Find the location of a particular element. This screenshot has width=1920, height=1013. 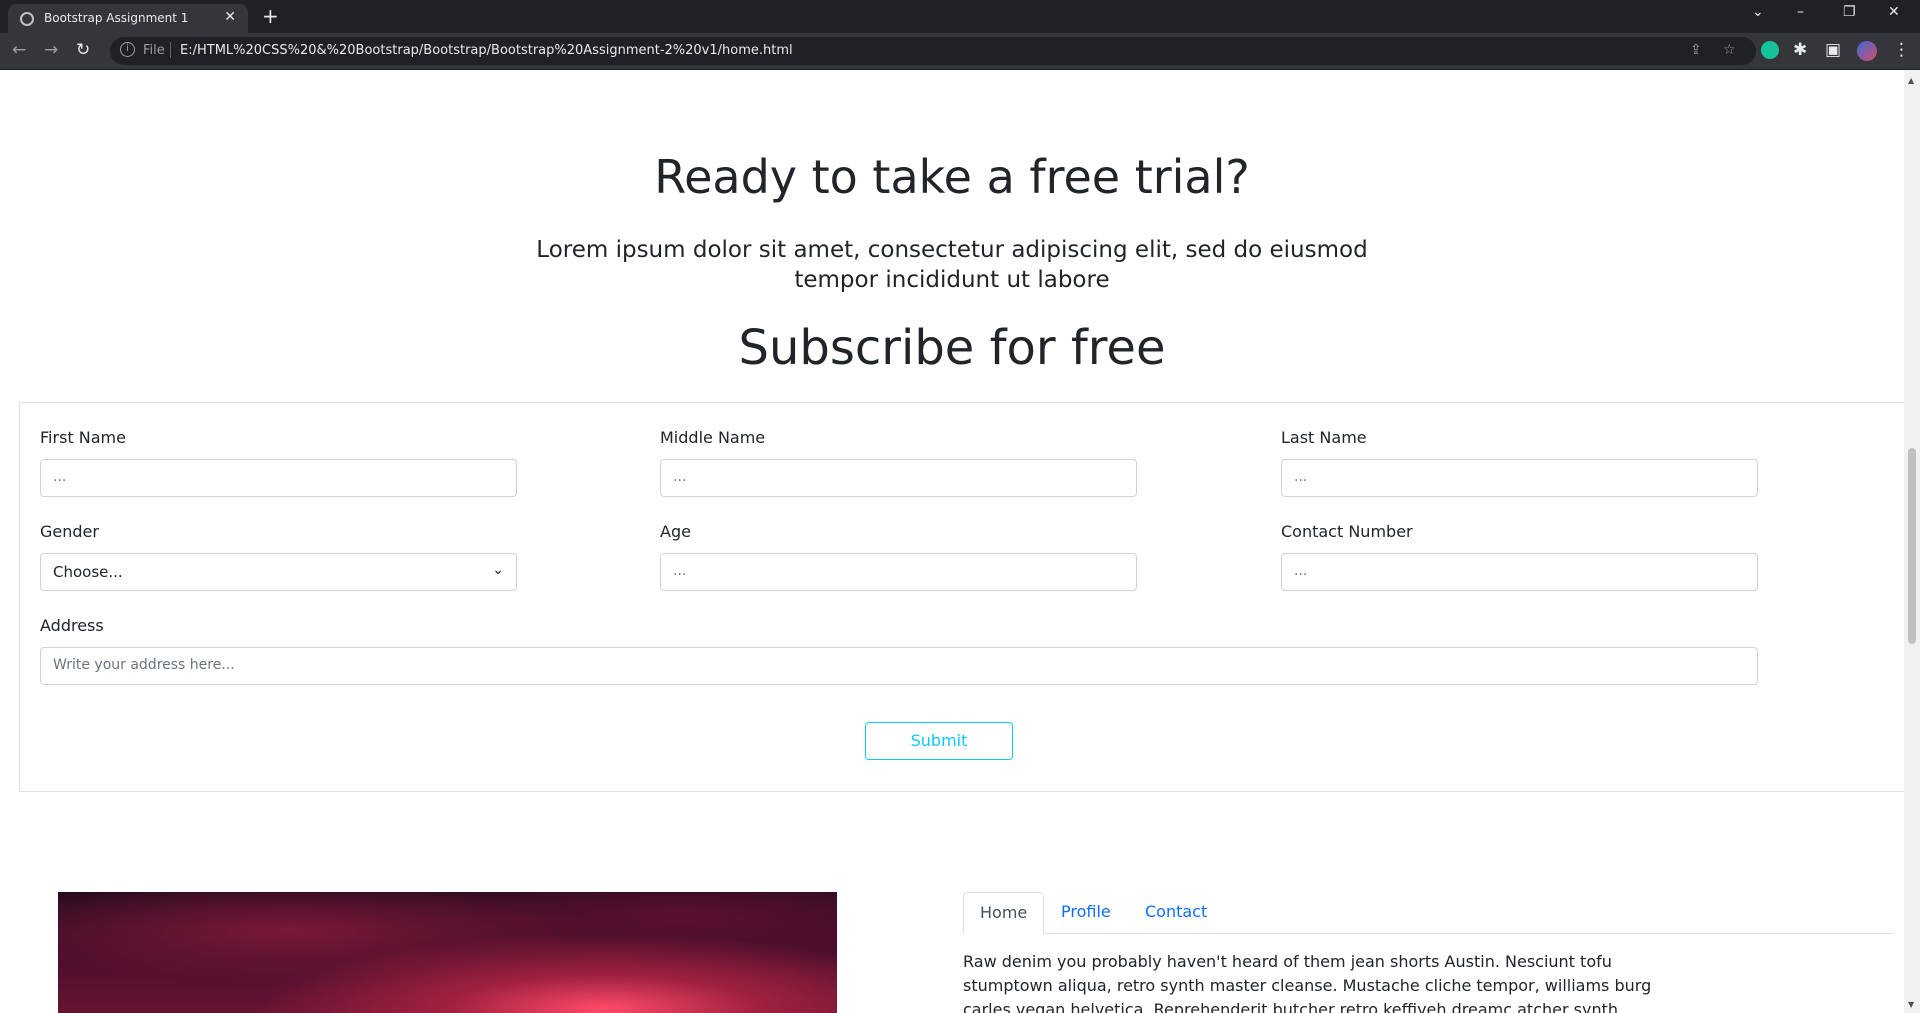

reload-icon: ↻ is located at coordinates (83, 50).